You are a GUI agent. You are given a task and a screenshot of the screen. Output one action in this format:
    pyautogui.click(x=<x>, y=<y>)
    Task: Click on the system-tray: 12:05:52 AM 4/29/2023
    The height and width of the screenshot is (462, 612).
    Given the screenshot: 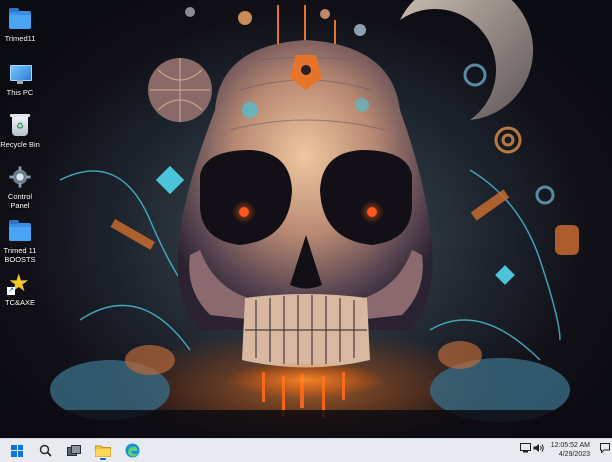 What is the action you would take?
    pyautogui.click(x=562, y=450)
    